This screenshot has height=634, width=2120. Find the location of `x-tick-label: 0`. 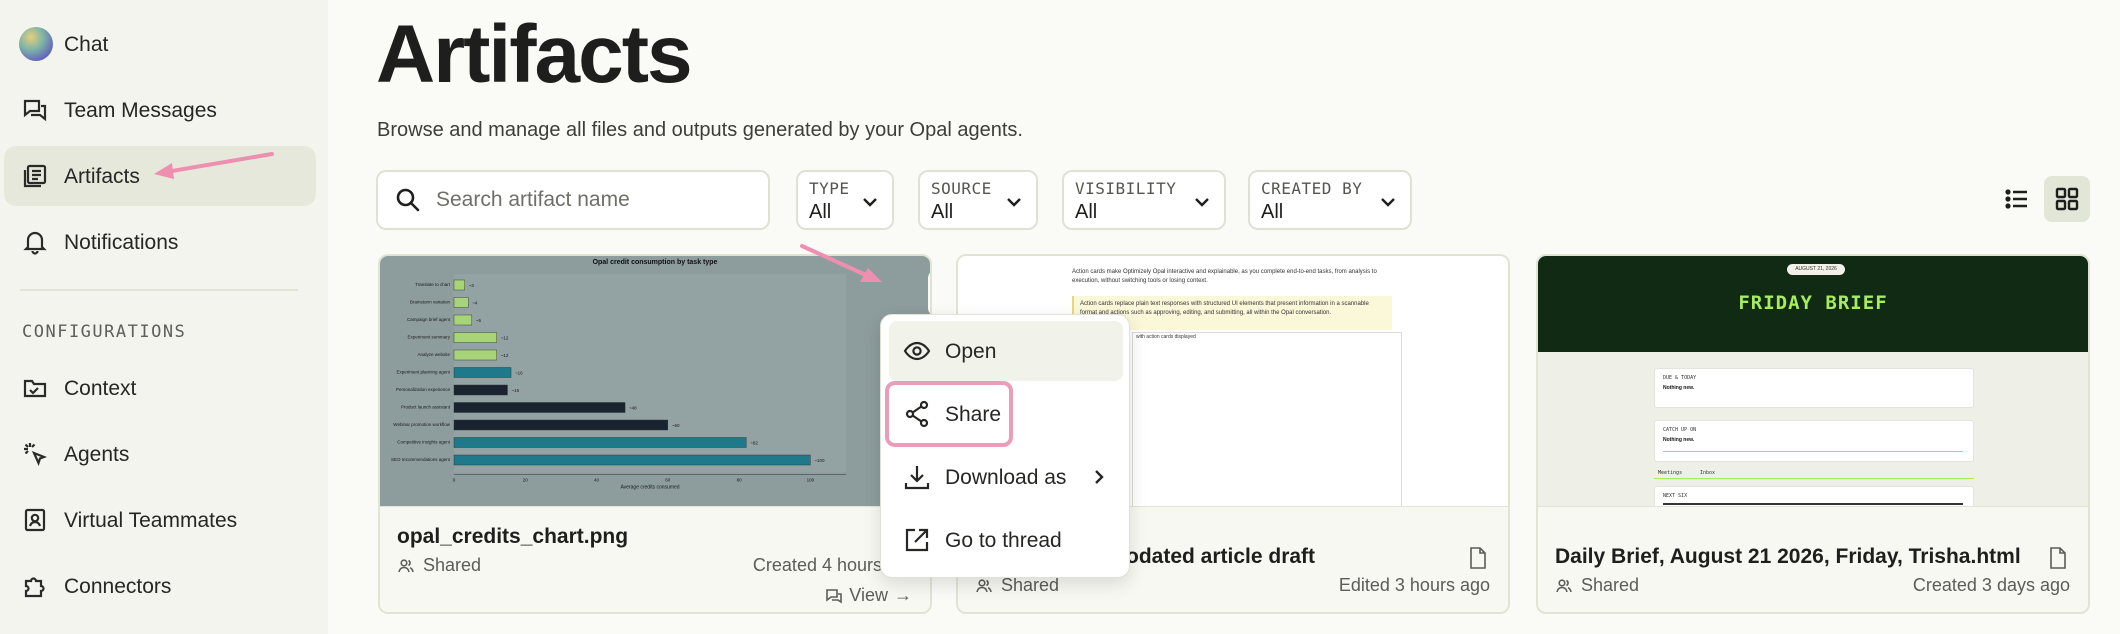

x-tick-label: 0 is located at coordinates (454, 480).